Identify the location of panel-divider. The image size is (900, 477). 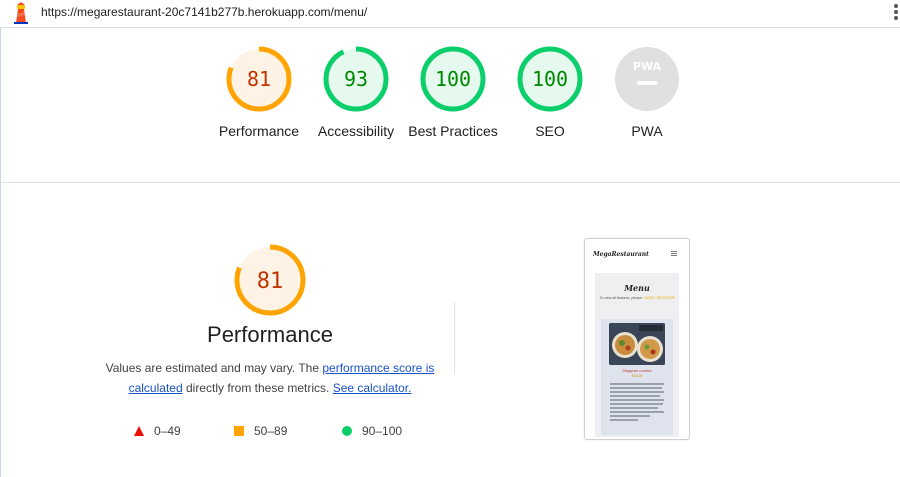
(454, 338).